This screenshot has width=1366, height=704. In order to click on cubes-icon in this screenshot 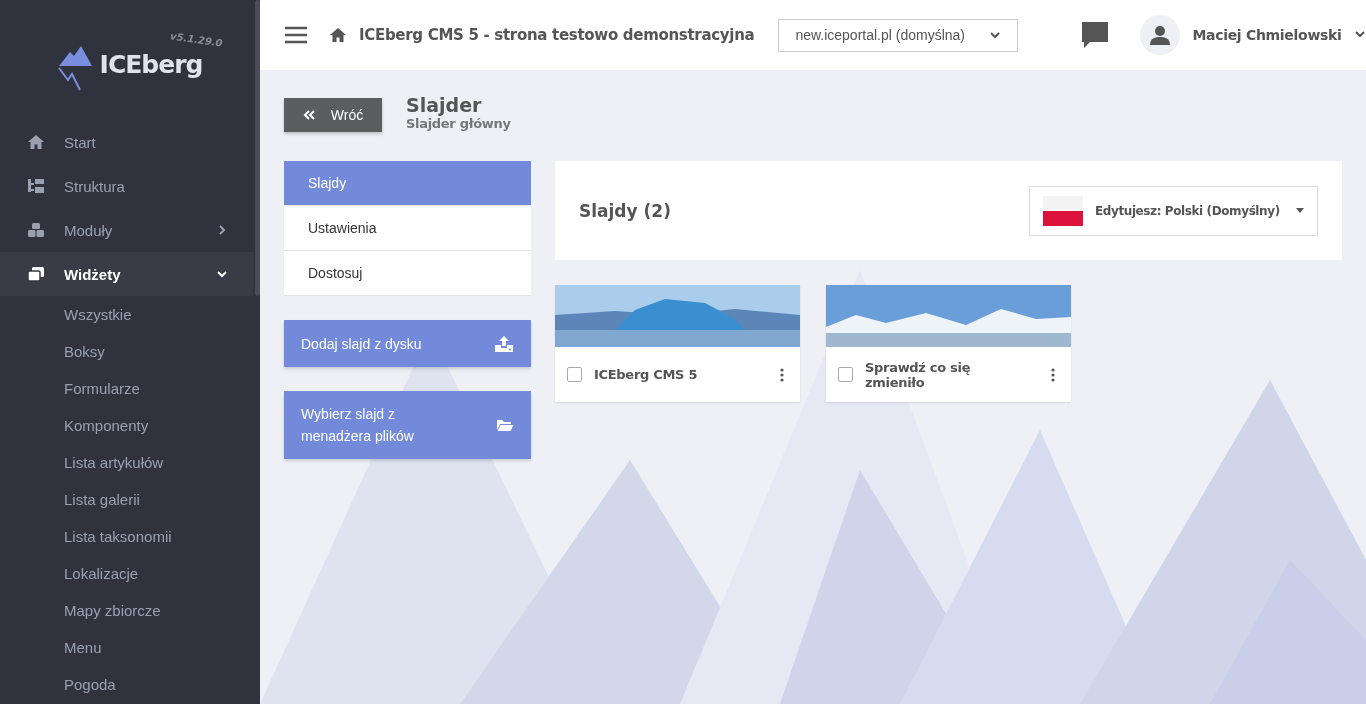, I will do `click(36, 230)`.